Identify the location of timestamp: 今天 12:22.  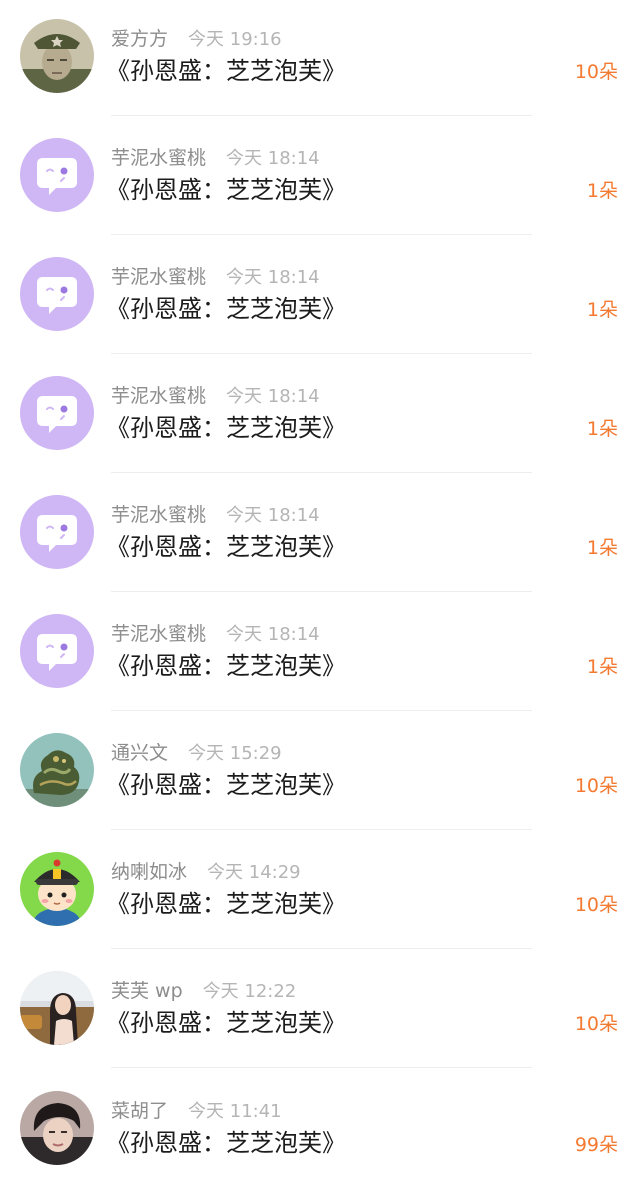
(249, 991).